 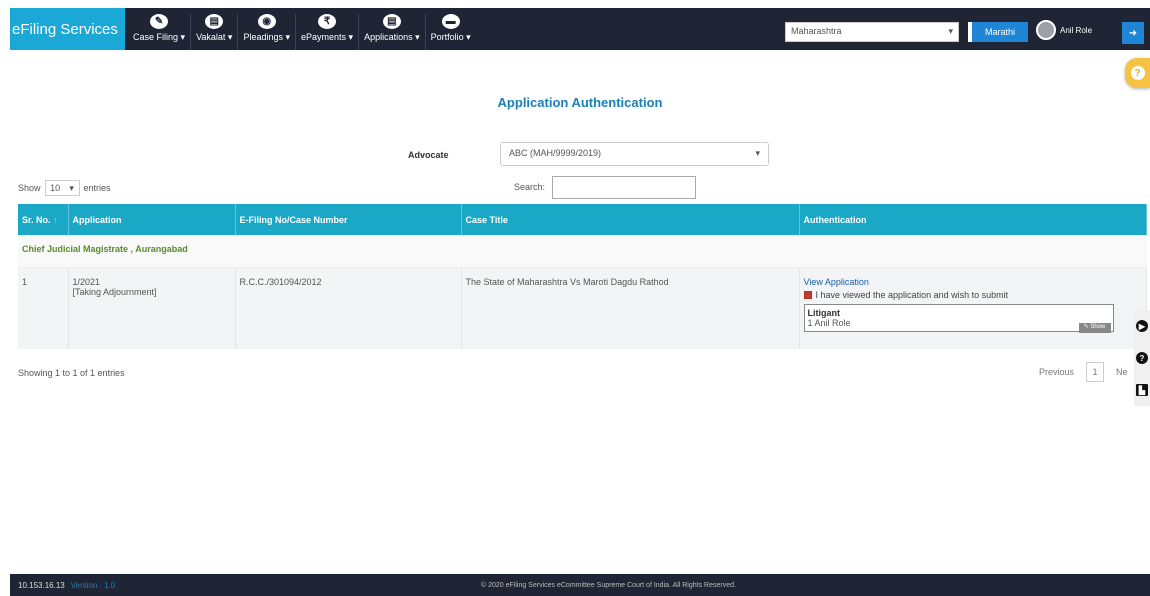 I want to click on col-header-application: Application, so click(x=152, y=219).